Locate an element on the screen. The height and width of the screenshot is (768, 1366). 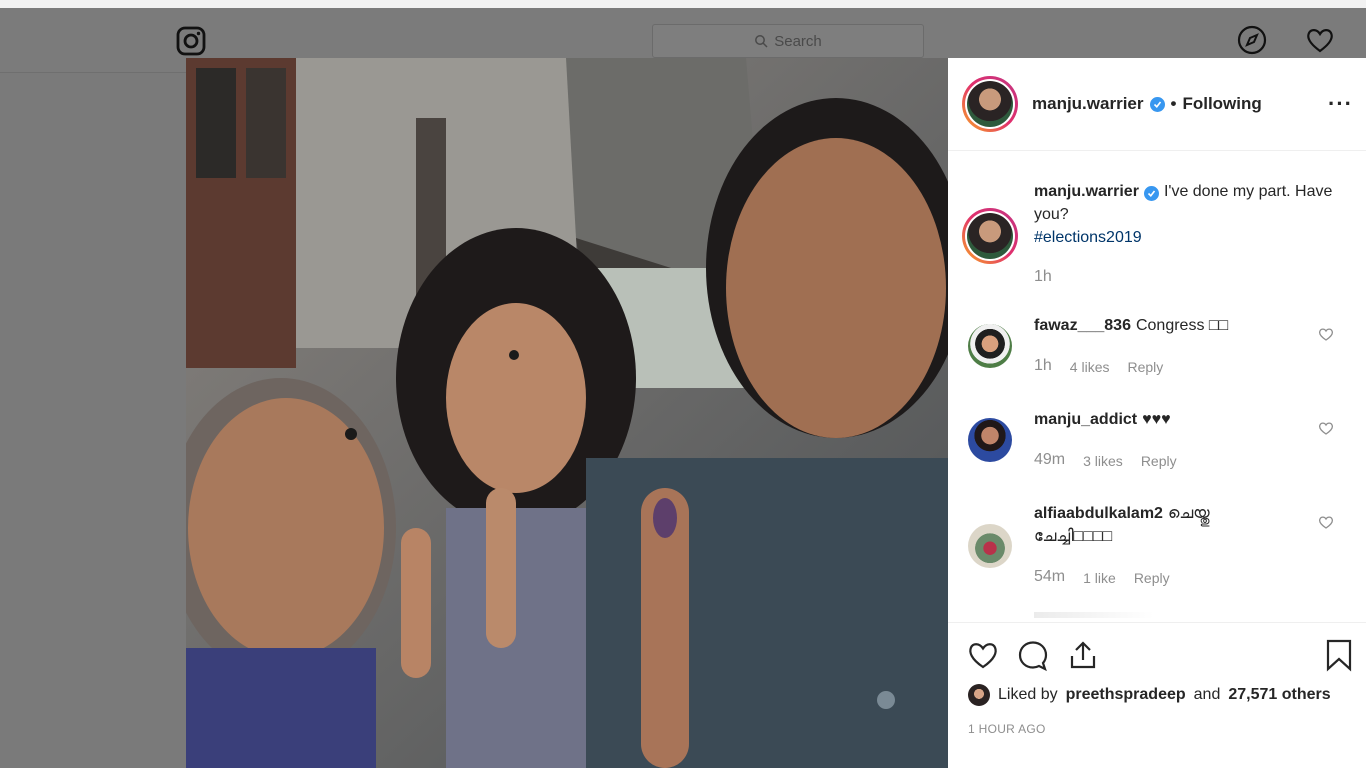
caption-meta: 1h is located at coordinates (1043, 277).